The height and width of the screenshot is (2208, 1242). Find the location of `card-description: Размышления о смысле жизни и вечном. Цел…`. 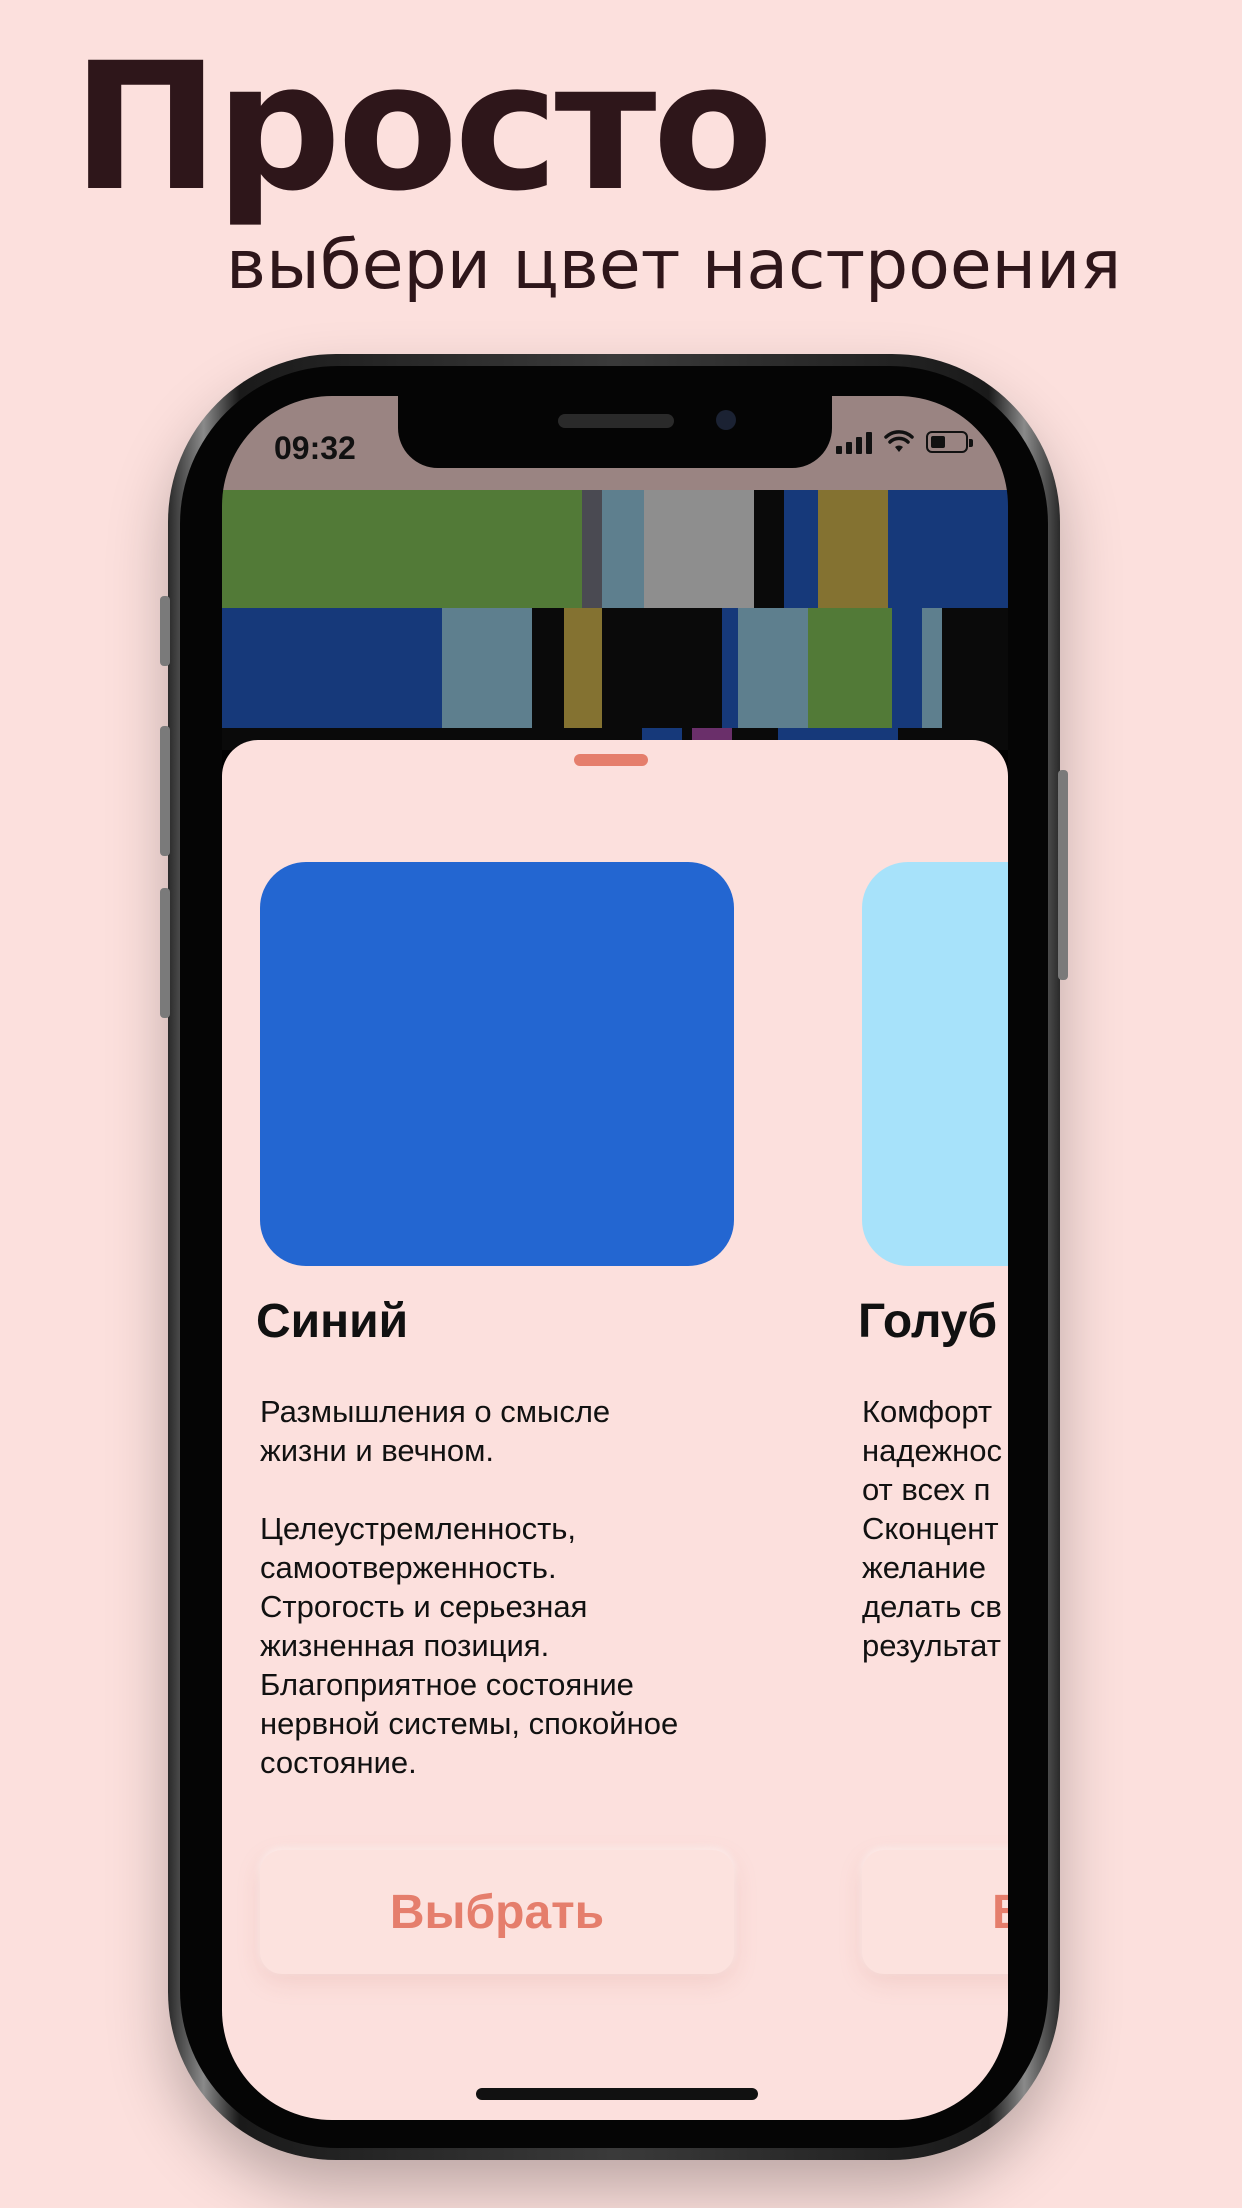

card-description: Размышления о смысле жизни и вечном. Цел… is located at coordinates (469, 1587).